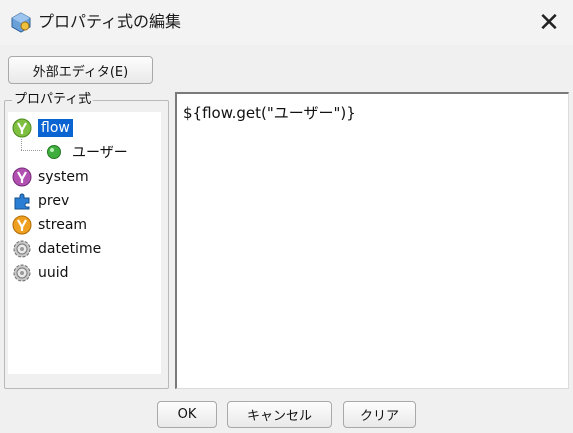 Image resolution: width=573 pixels, height=433 pixels. What do you see at coordinates (53, 100) in the screenshot?
I see `tree-legend: プロパティ式` at bounding box center [53, 100].